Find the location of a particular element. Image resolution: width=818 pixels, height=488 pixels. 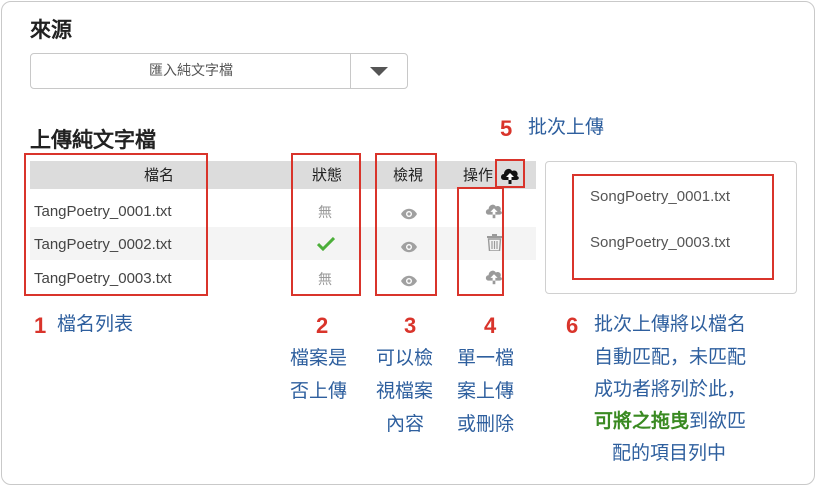

annotation-number-6: 6 is located at coordinates (572, 325).